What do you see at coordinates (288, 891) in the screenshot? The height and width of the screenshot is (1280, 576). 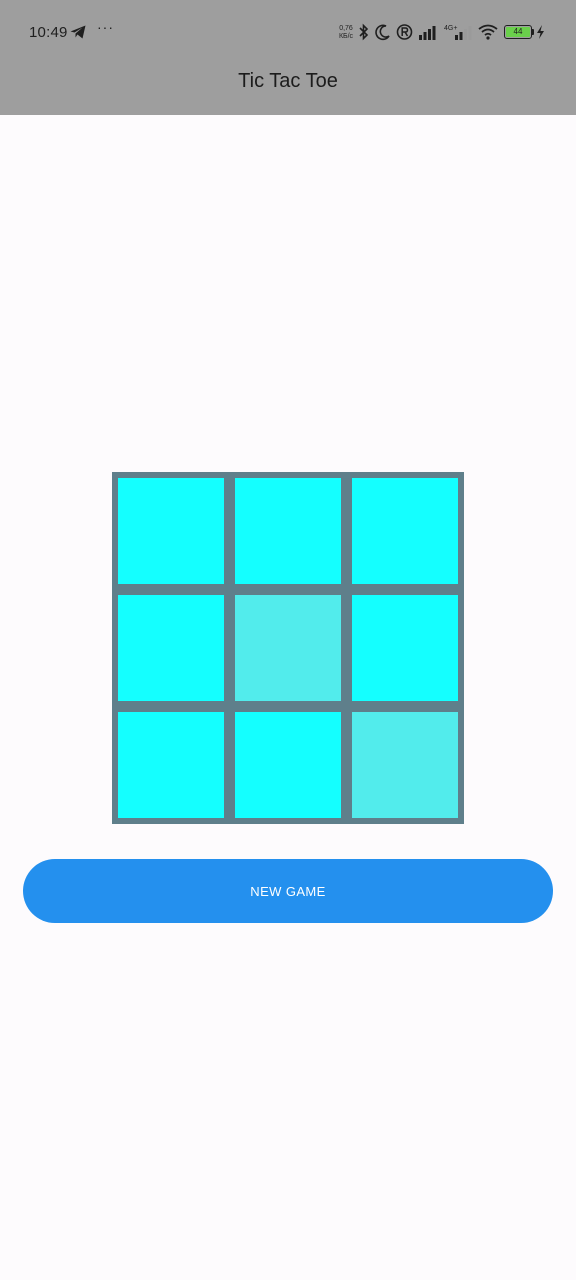 I see `new-game-button: NEW GAME` at bounding box center [288, 891].